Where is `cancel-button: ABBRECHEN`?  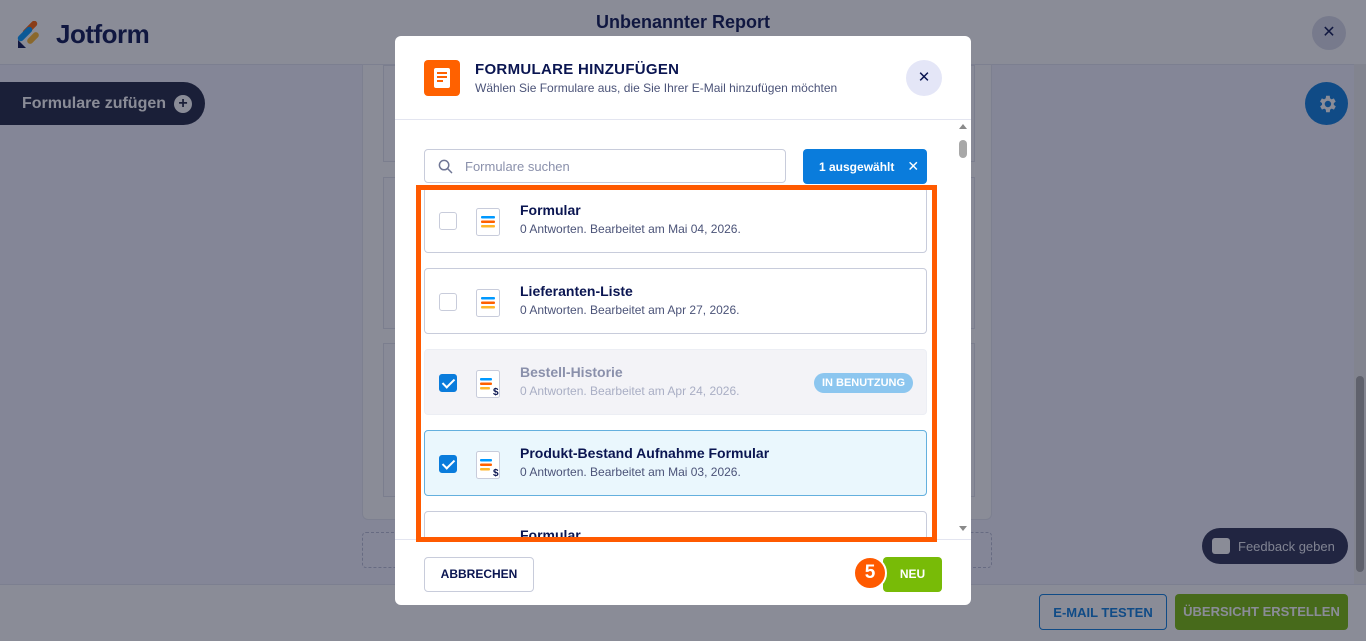 cancel-button: ABBRECHEN is located at coordinates (479, 574).